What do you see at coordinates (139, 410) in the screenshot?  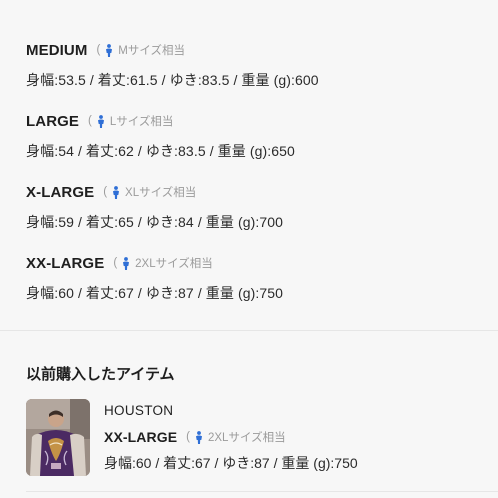 I see `product-brand: HOUSTON` at bounding box center [139, 410].